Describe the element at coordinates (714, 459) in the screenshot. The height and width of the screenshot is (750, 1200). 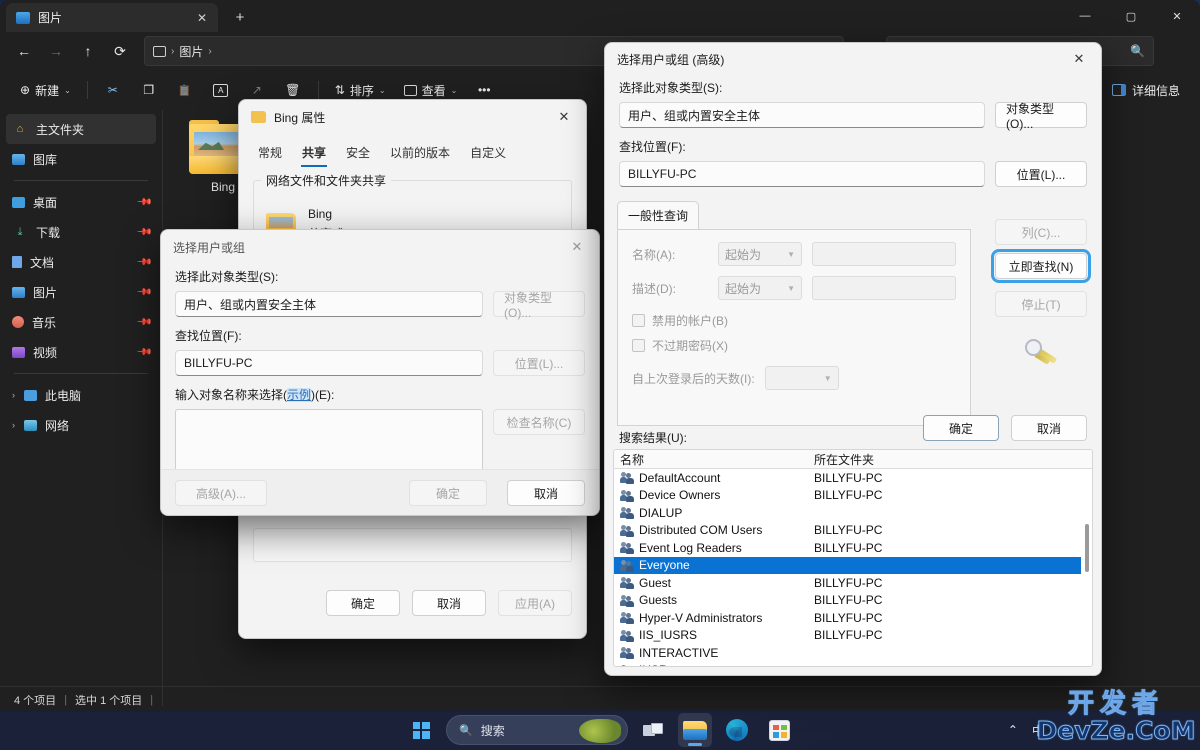
I see `column-header-name: 名称` at that location.